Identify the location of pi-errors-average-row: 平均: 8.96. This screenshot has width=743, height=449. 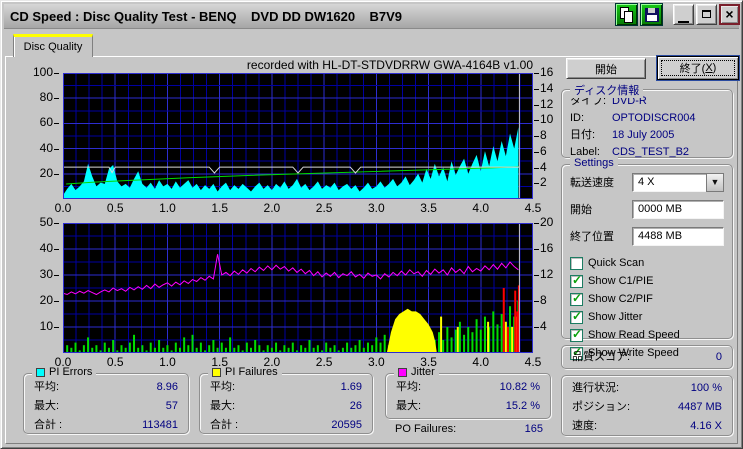
(106, 387).